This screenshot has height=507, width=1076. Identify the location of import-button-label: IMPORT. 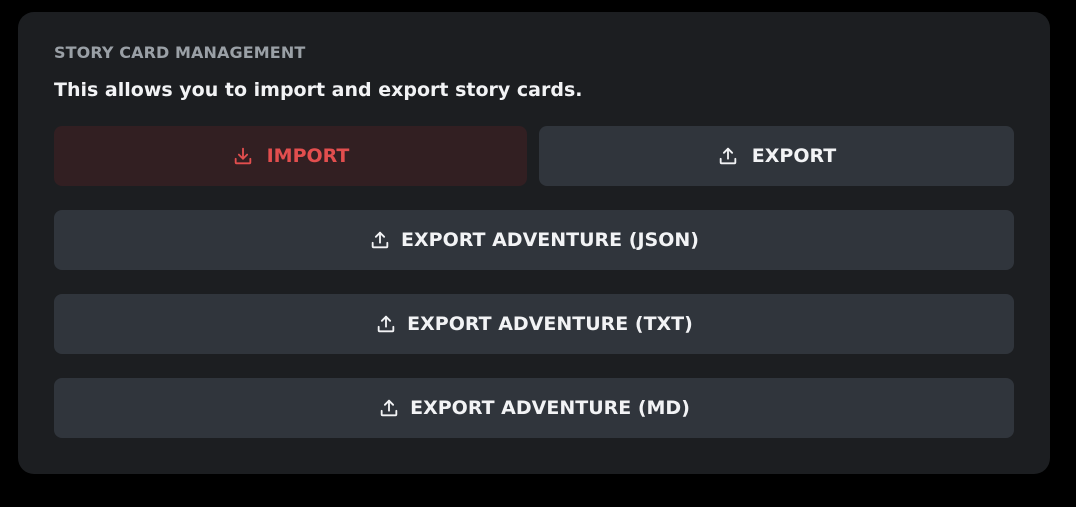
(308, 156).